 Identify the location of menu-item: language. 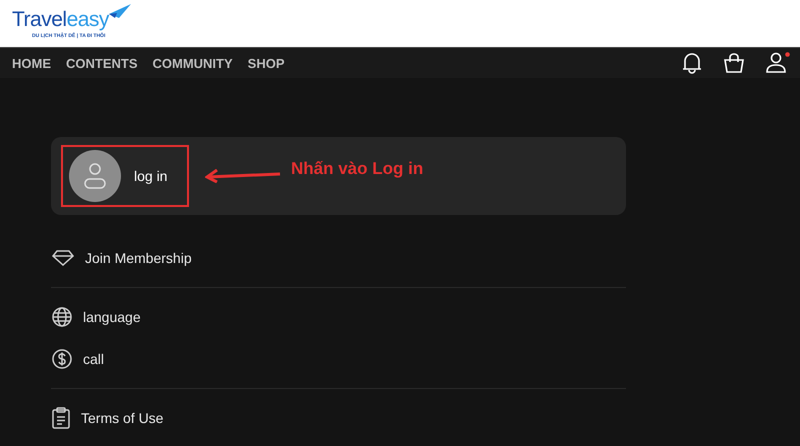
(112, 317).